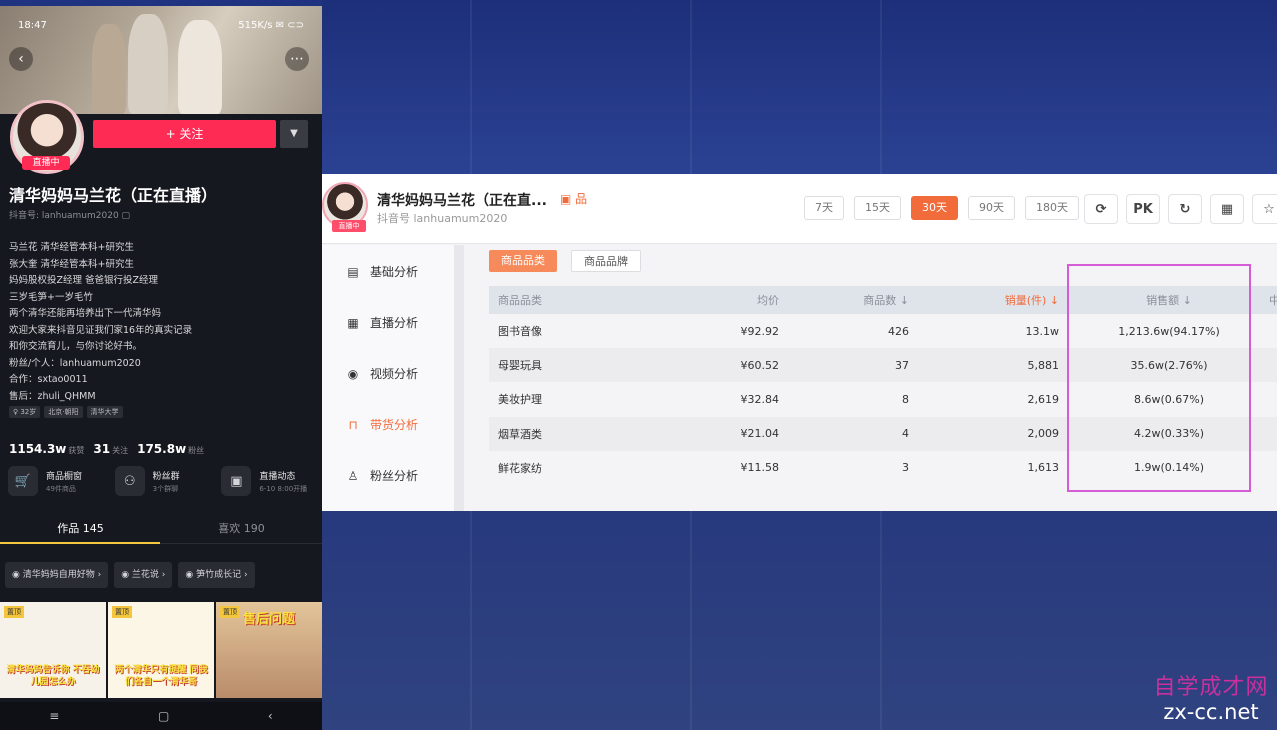 This screenshot has width=1277, height=730. I want to click on home-icon: ▢, so click(163, 716).